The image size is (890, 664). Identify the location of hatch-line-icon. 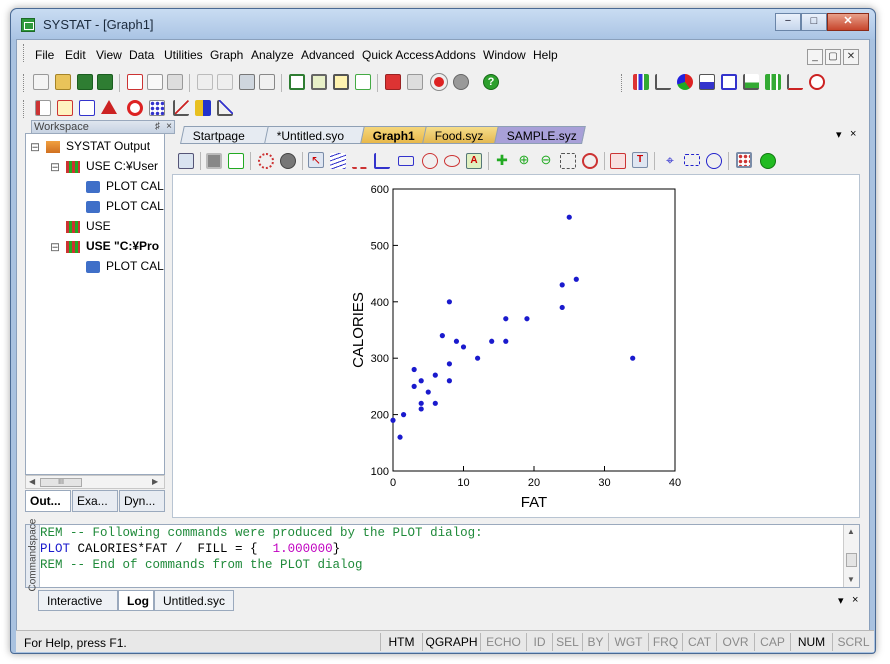
(338, 161).